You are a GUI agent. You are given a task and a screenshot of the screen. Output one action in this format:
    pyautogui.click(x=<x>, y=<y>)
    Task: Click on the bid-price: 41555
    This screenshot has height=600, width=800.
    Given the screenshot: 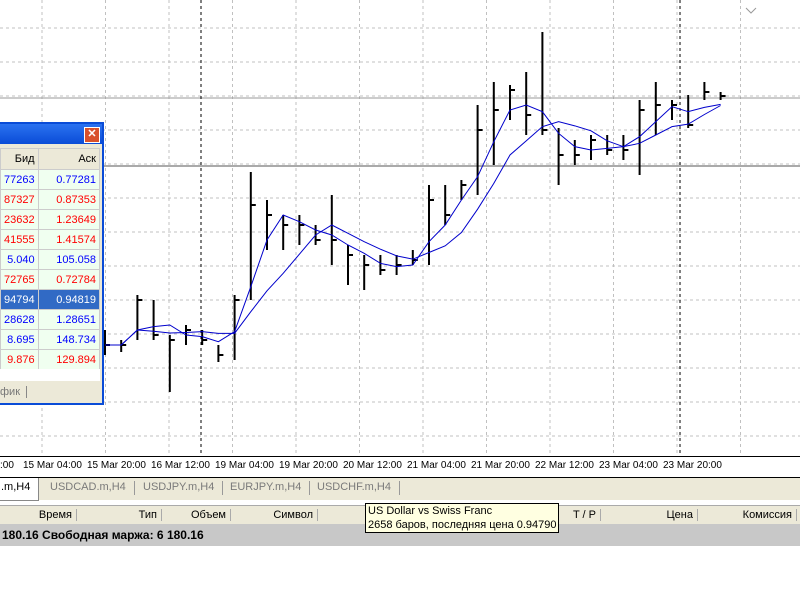 What is the action you would take?
    pyautogui.click(x=19, y=239)
    